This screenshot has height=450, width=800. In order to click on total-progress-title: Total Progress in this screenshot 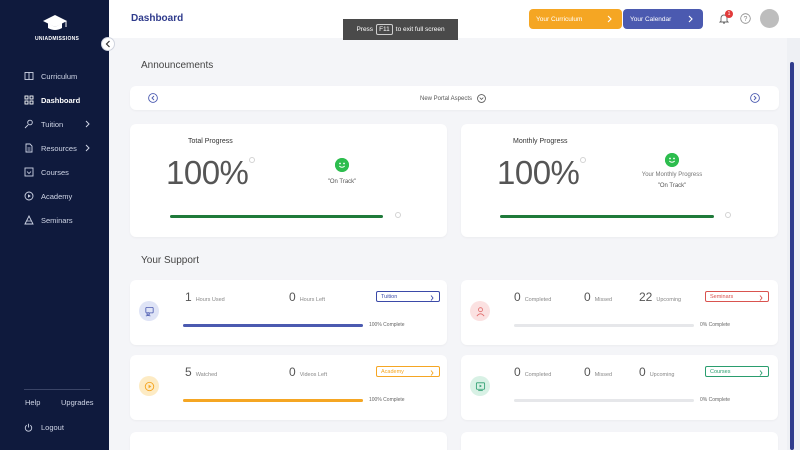, I will do `click(210, 141)`.